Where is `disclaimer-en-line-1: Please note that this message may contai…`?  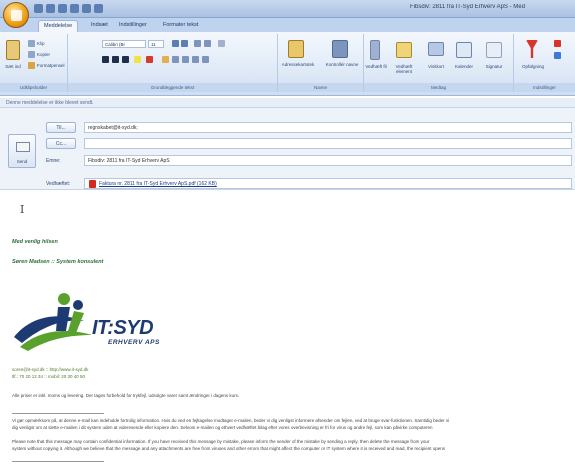
disclaimer-en-line-1: Please note that this message may contai… is located at coordinates (221, 441).